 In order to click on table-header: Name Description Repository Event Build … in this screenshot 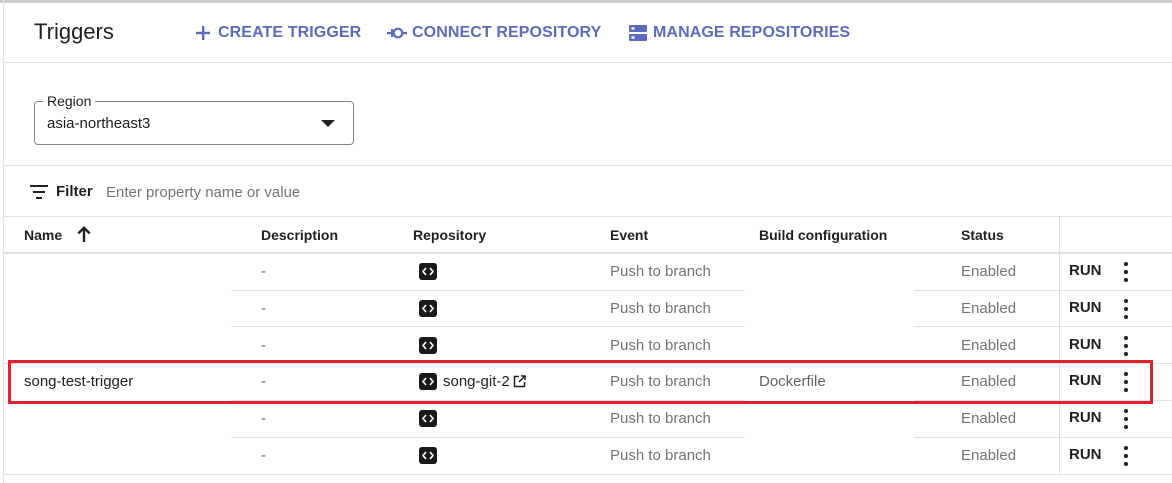, I will do `click(588, 235)`.